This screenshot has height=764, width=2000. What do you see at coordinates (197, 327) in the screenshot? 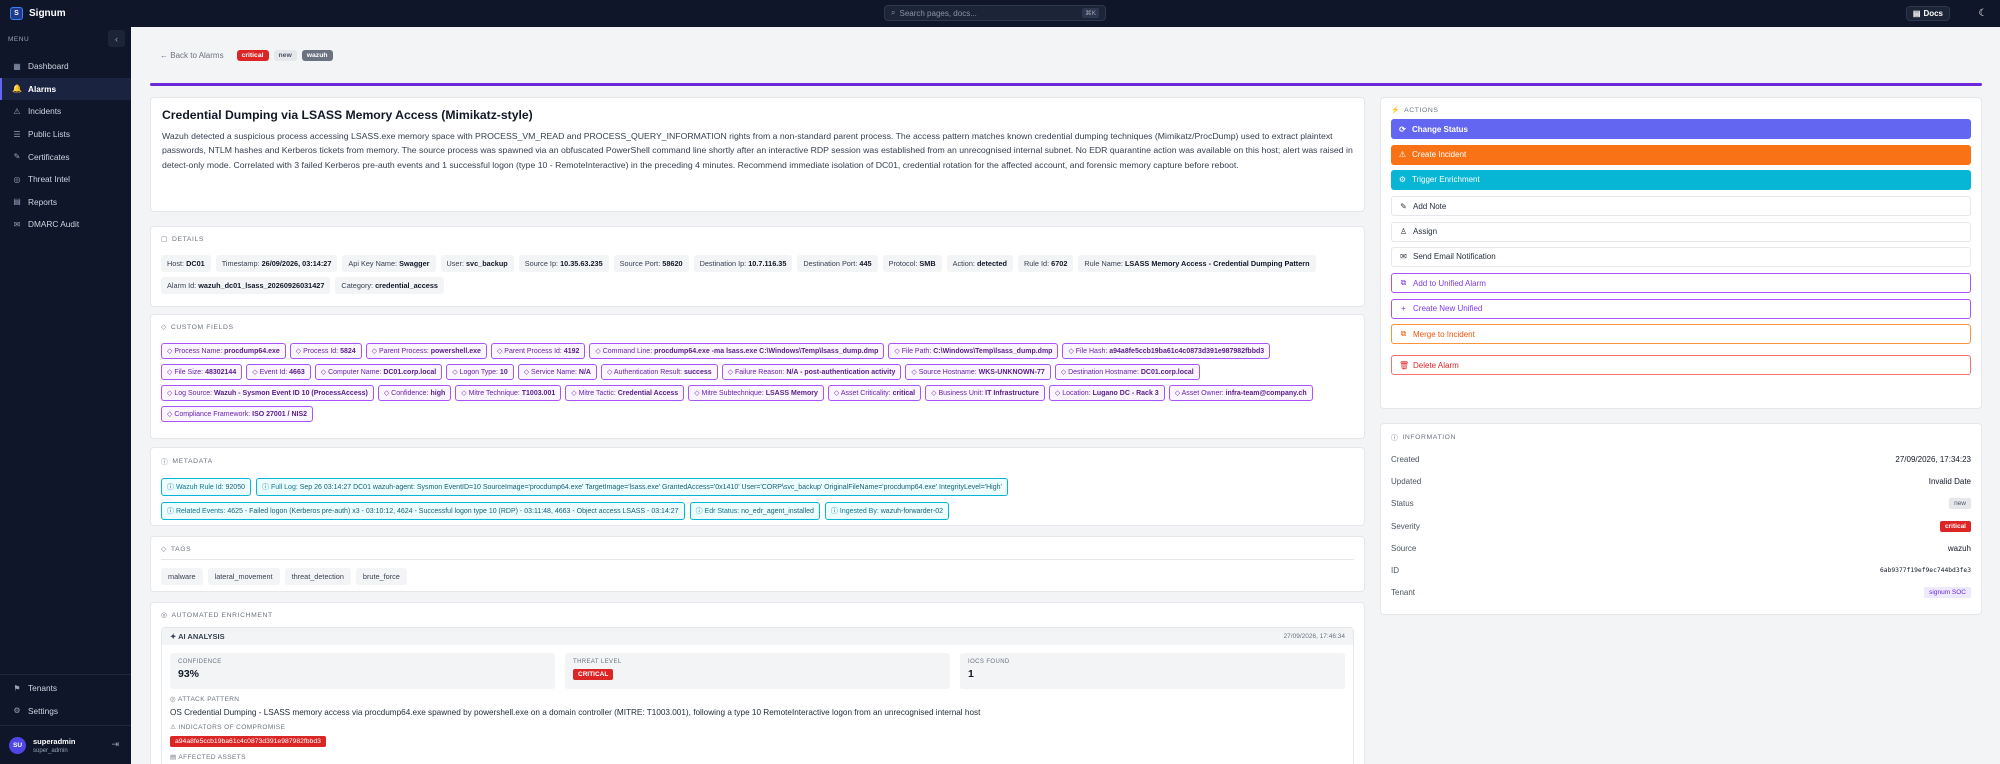
I see `custom-fields-title: ◇ CUSTOM FIELDS` at bounding box center [197, 327].